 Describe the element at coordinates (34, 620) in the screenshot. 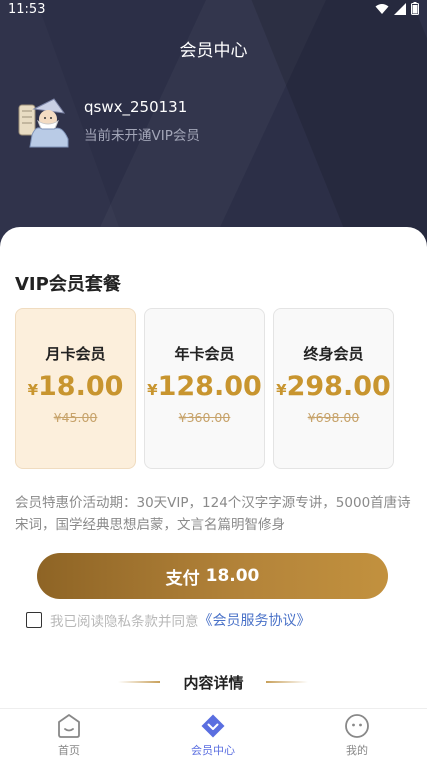

I see `agreement-checkbox` at that location.